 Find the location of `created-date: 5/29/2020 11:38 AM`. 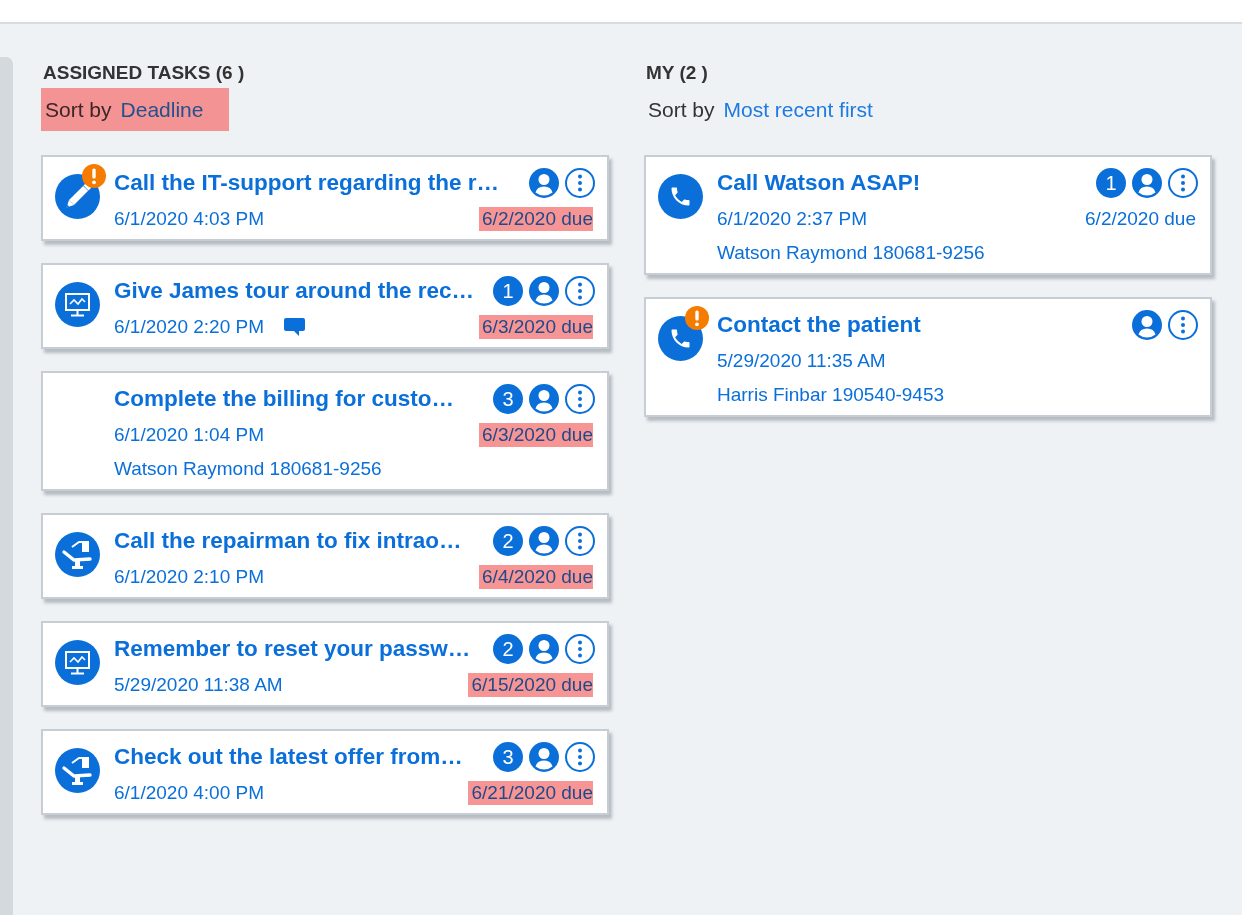

created-date: 5/29/2020 11:38 AM is located at coordinates (198, 685).